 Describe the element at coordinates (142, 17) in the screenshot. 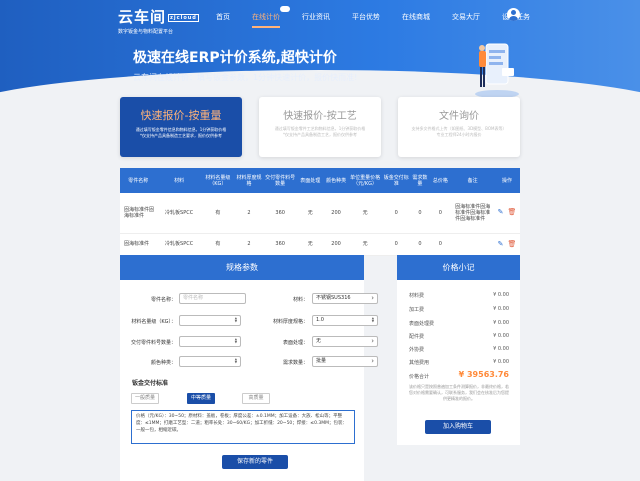

I see `logo-brand: 云车间` at that location.